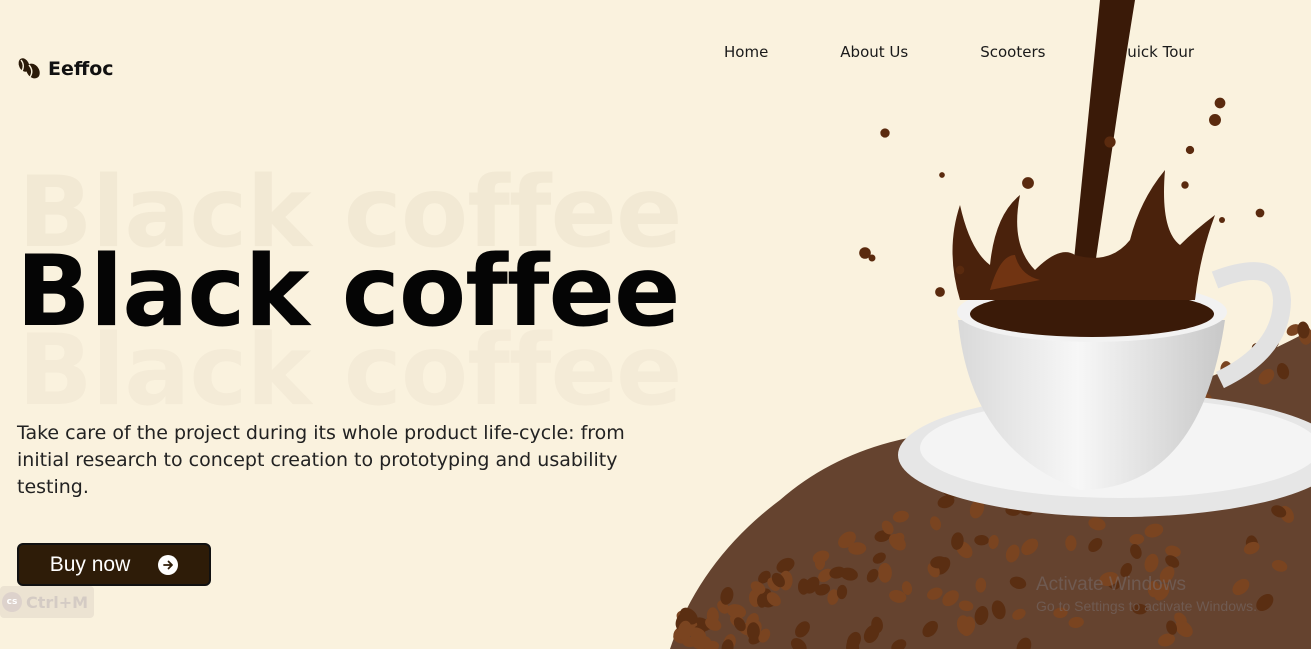 The height and width of the screenshot is (649, 1311). I want to click on buy-now-button: Buy now, so click(114, 564).